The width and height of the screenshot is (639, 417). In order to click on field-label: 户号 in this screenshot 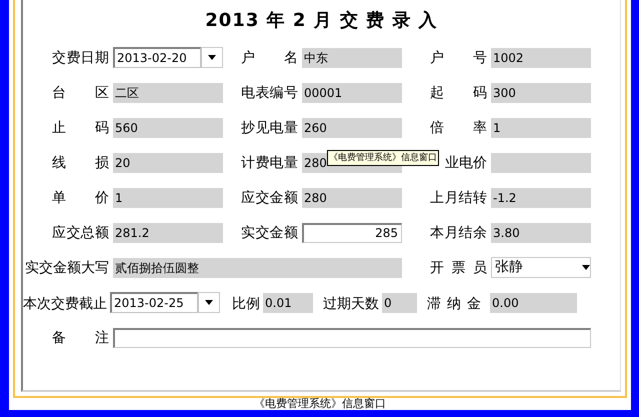, I will do `click(458, 57)`.